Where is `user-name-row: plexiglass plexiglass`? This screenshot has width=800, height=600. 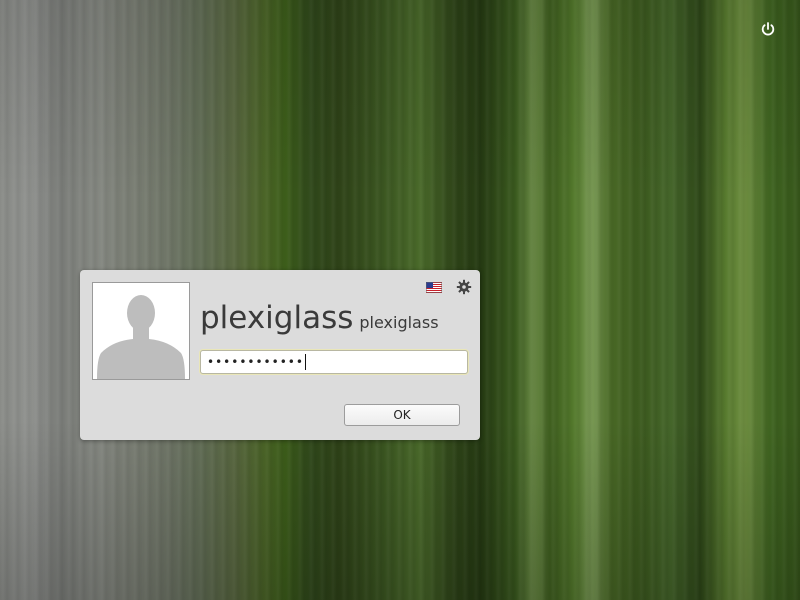
user-name-row: plexiglass plexiglass is located at coordinates (319, 318).